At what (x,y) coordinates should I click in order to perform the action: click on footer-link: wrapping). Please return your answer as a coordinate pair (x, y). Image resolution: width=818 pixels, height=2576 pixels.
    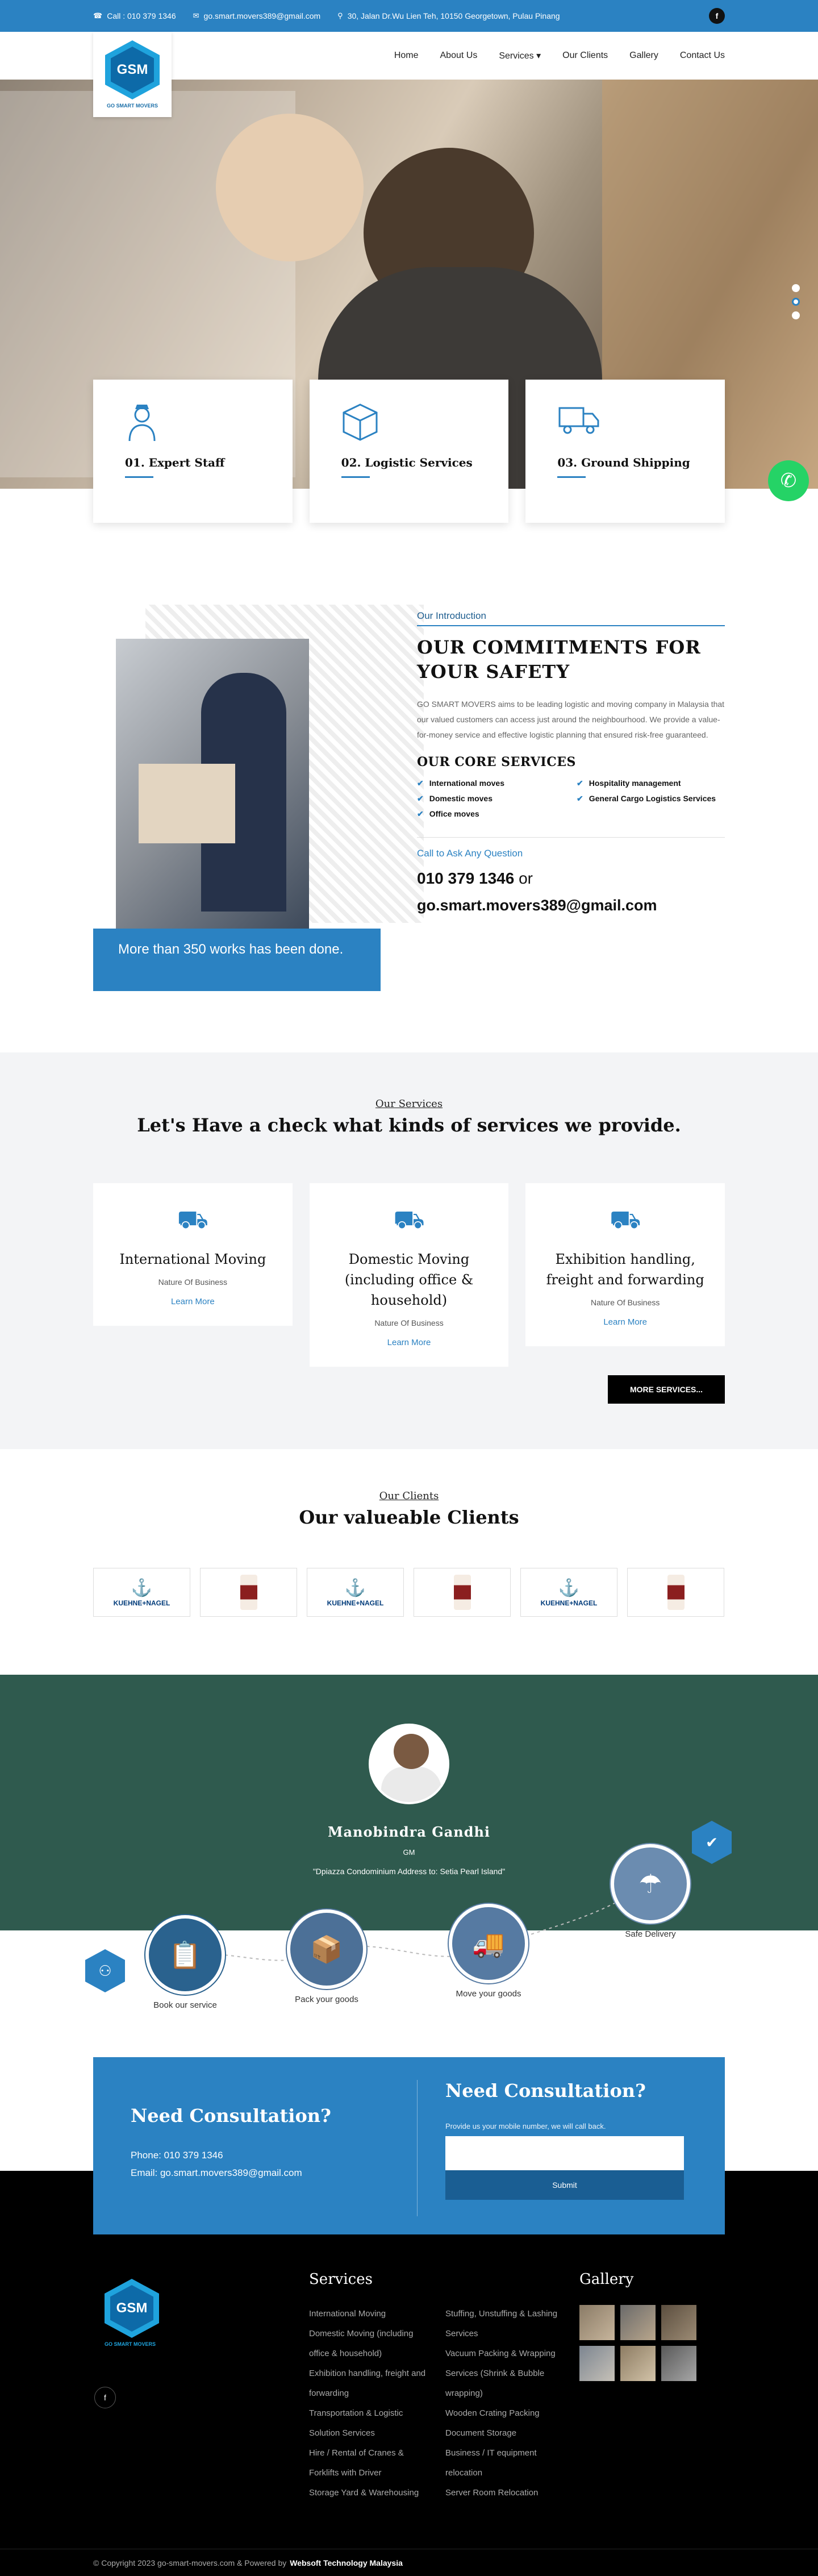
    Looking at the image, I should click on (507, 2393).